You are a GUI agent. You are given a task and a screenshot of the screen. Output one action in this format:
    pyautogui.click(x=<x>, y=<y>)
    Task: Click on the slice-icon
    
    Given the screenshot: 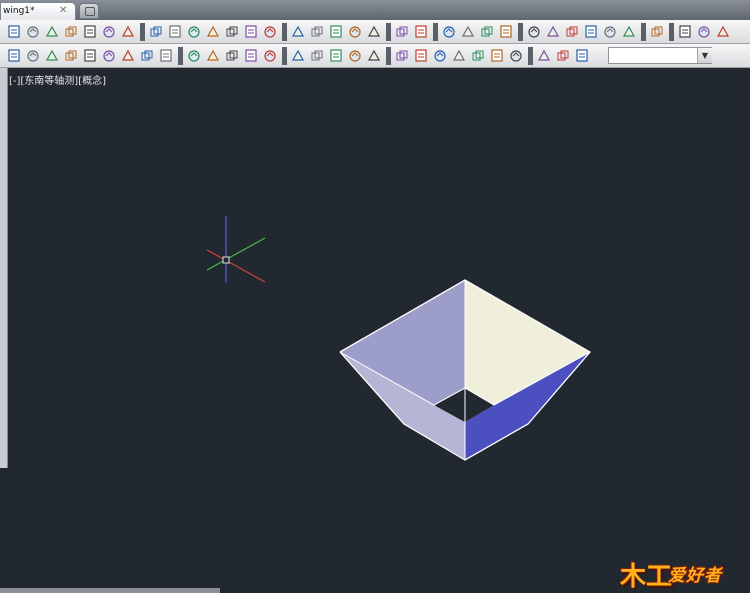 What is the action you would take?
    pyautogui.click(x=232, y=55)
    